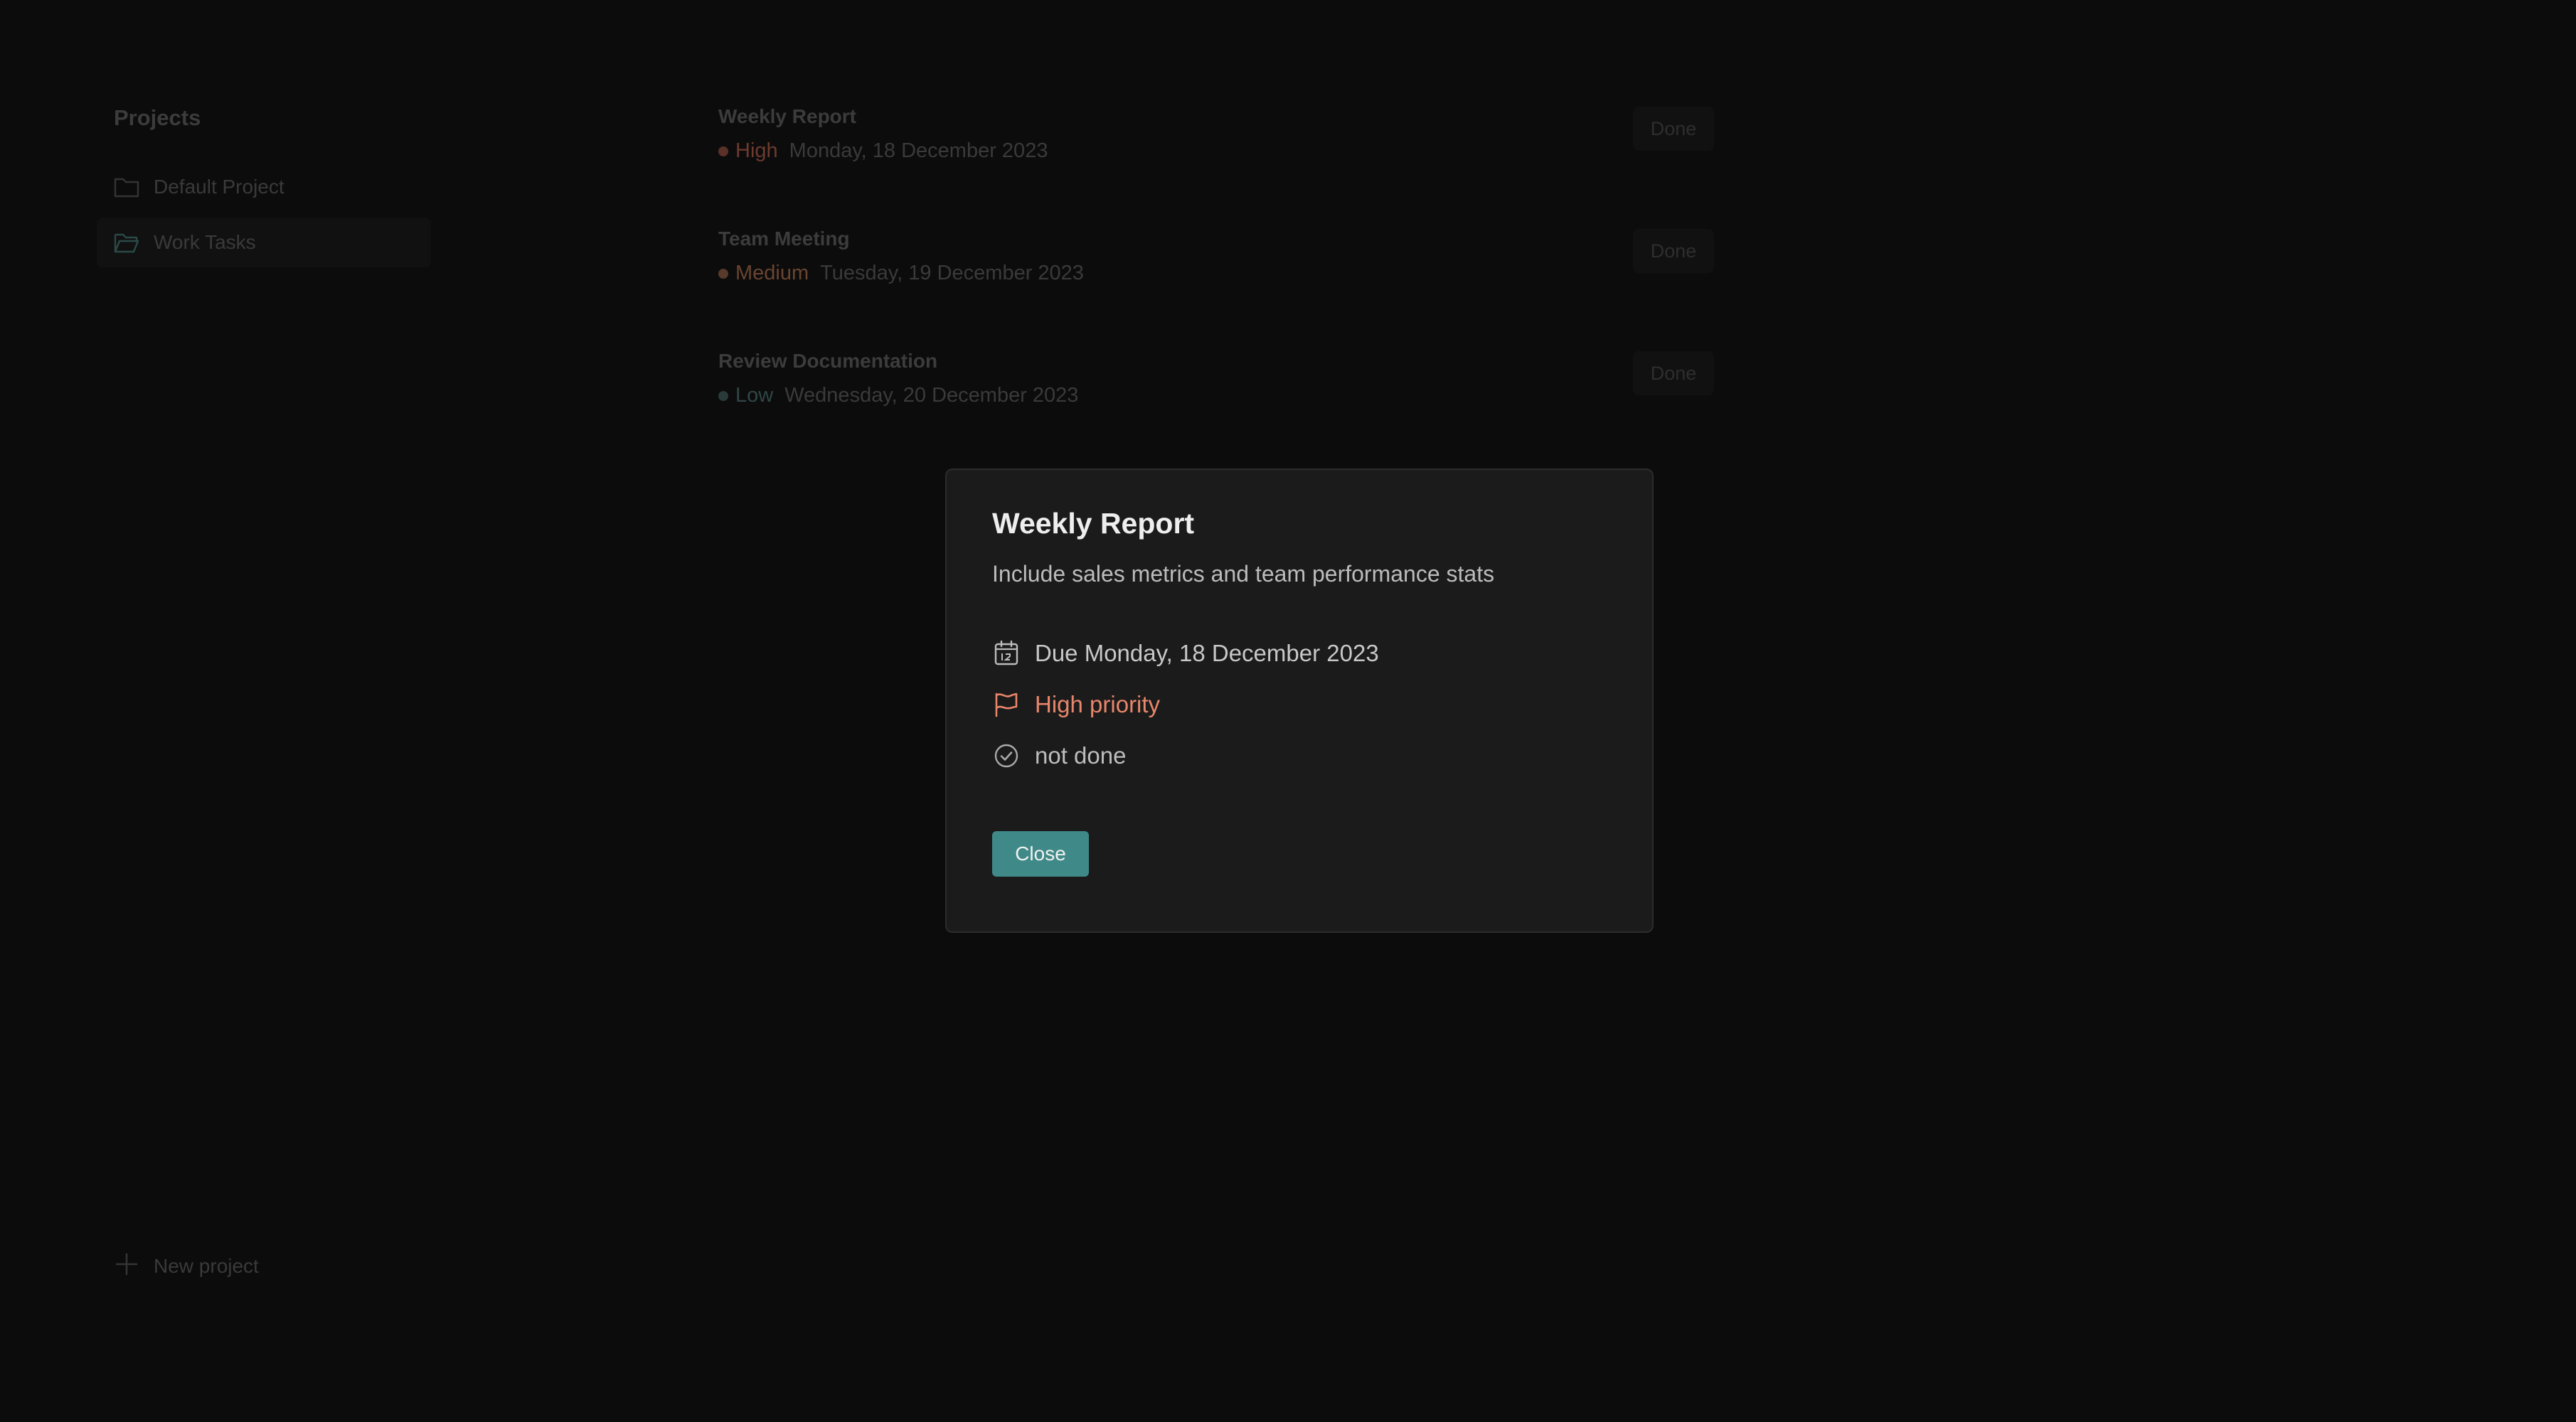  I want to click on priority-text: High priority, so click(1098, 704).